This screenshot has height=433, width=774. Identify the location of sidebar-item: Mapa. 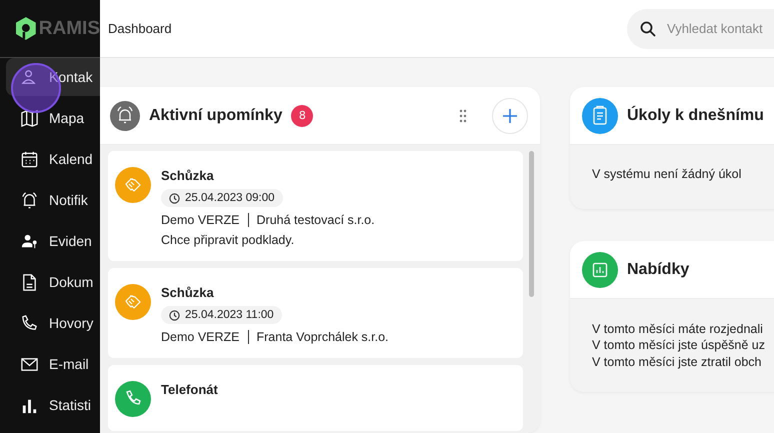
(53, 118).